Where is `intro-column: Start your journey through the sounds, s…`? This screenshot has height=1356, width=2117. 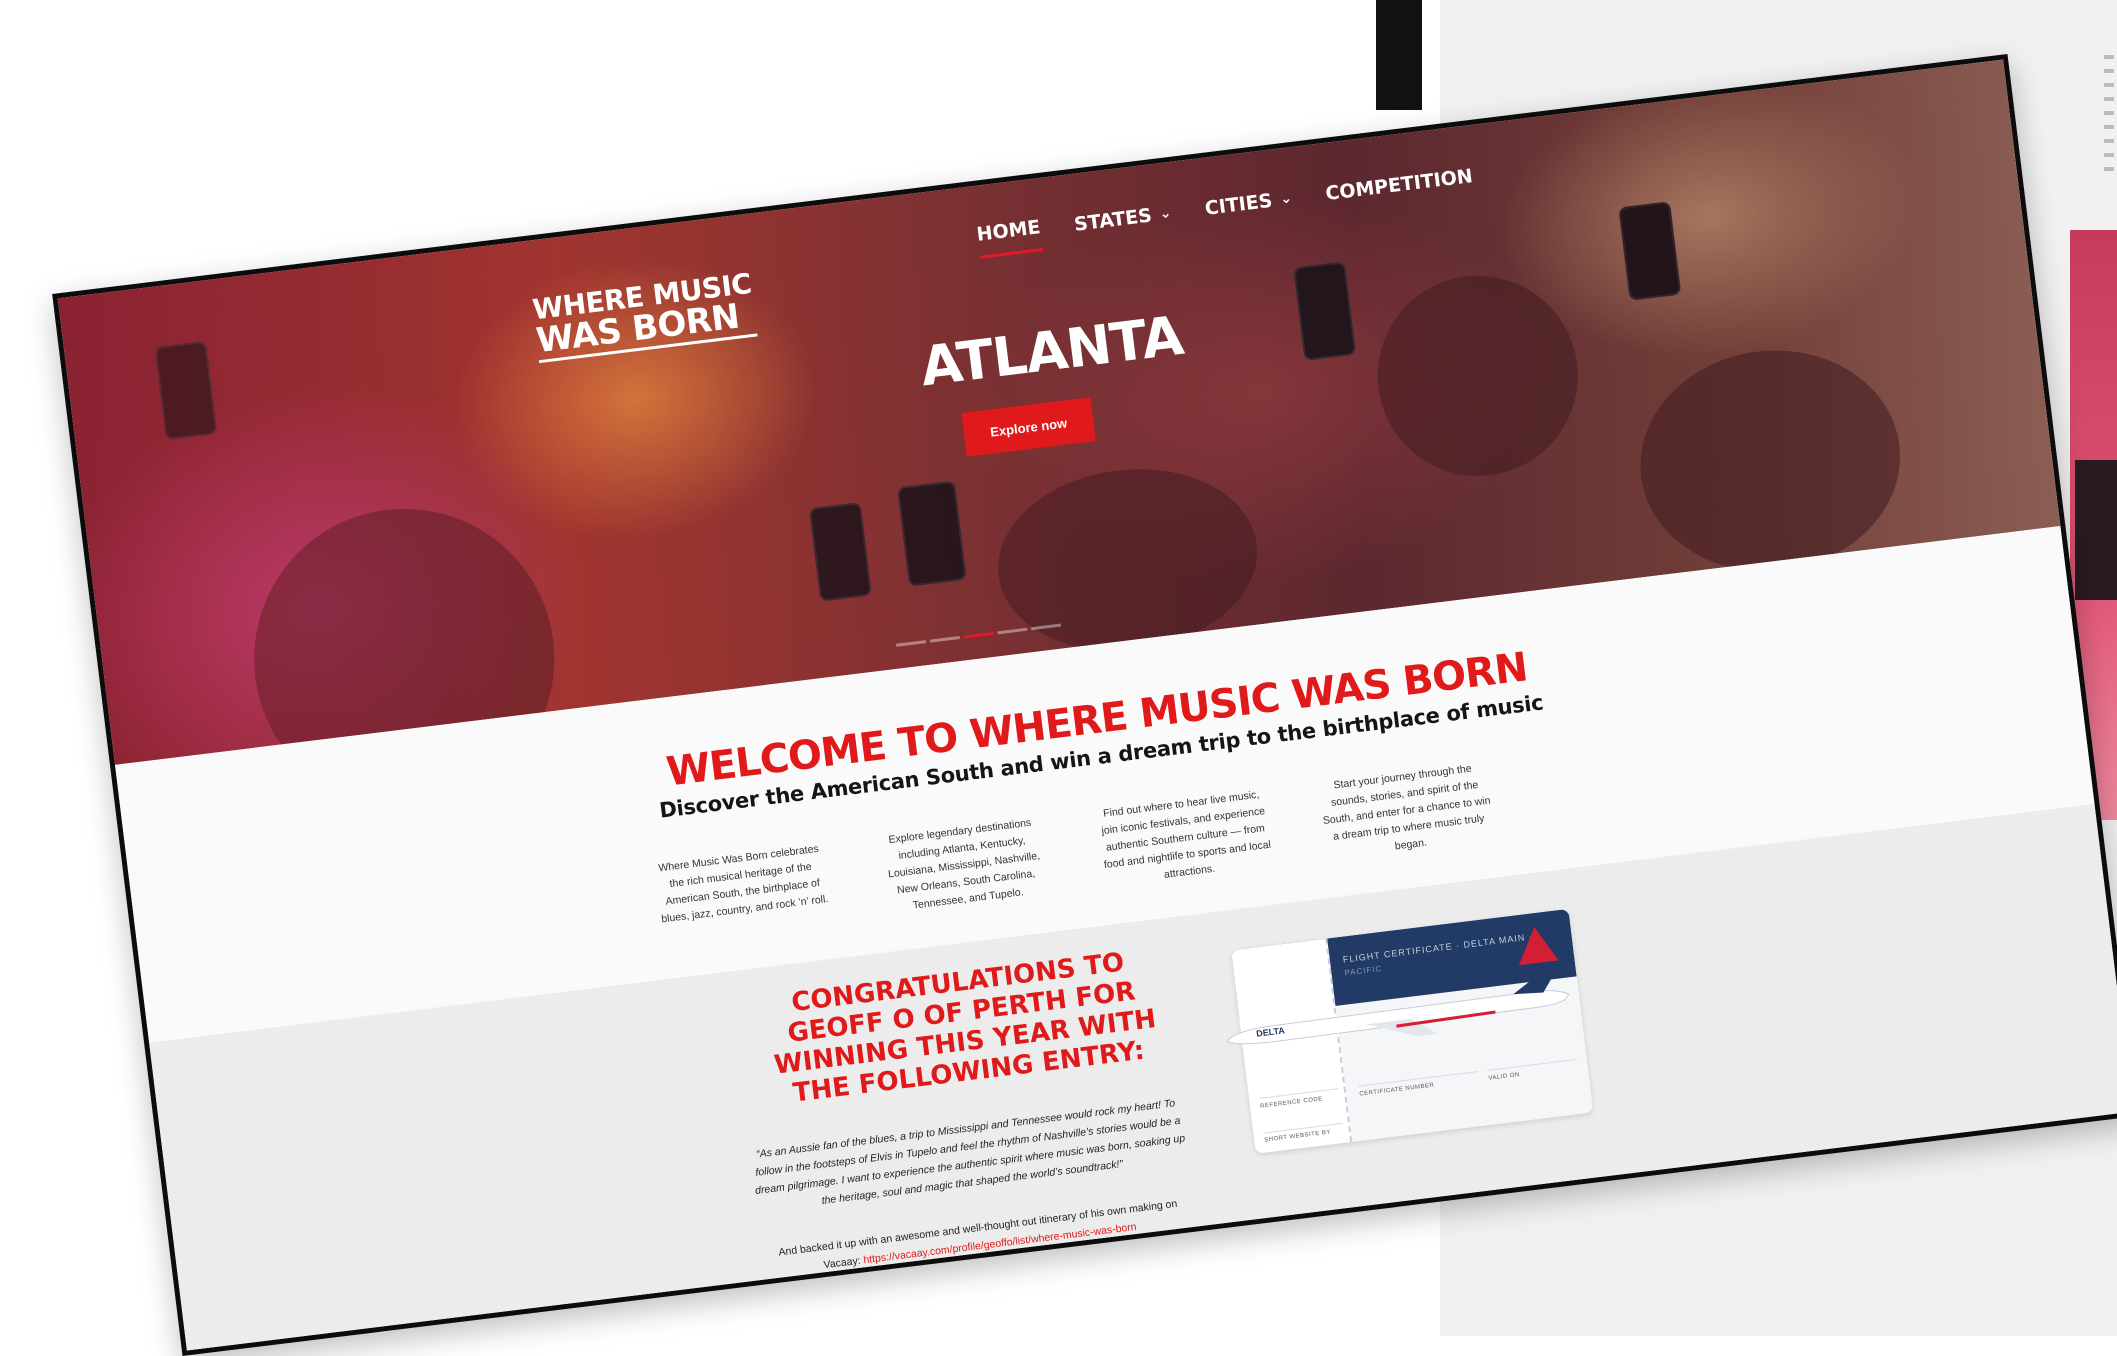 intro-column: Start your journey through the sounds, s… is located at coordinates (1407, 807).